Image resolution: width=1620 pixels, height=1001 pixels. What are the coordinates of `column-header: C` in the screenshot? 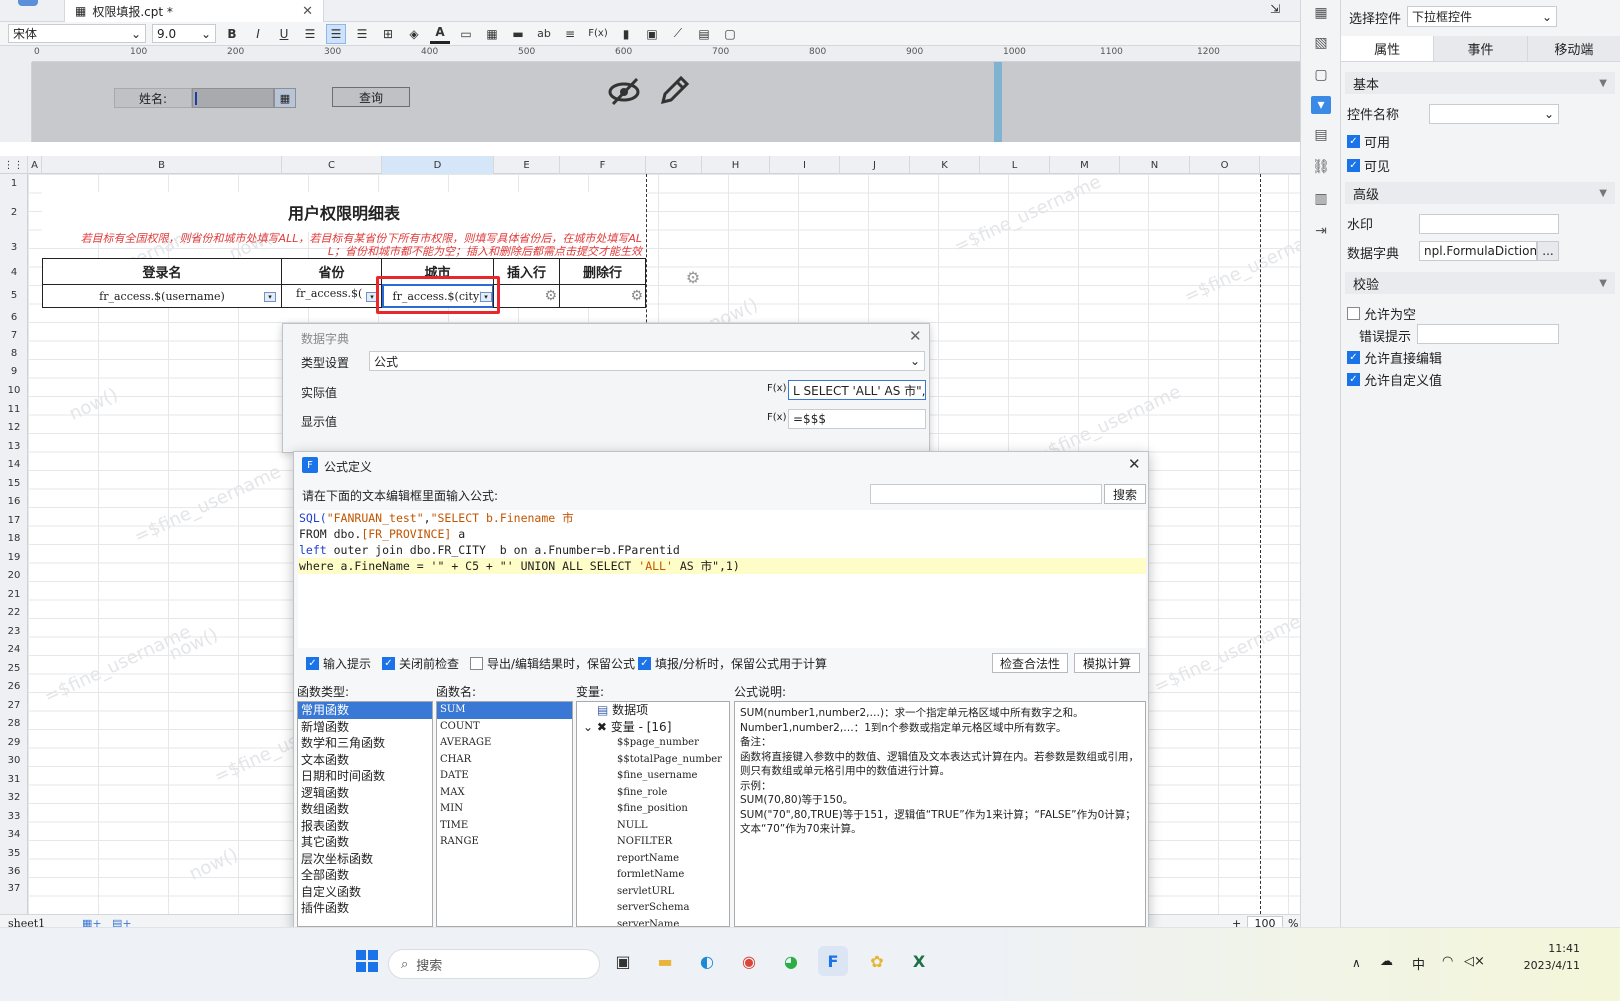 It's located at (332, 165).